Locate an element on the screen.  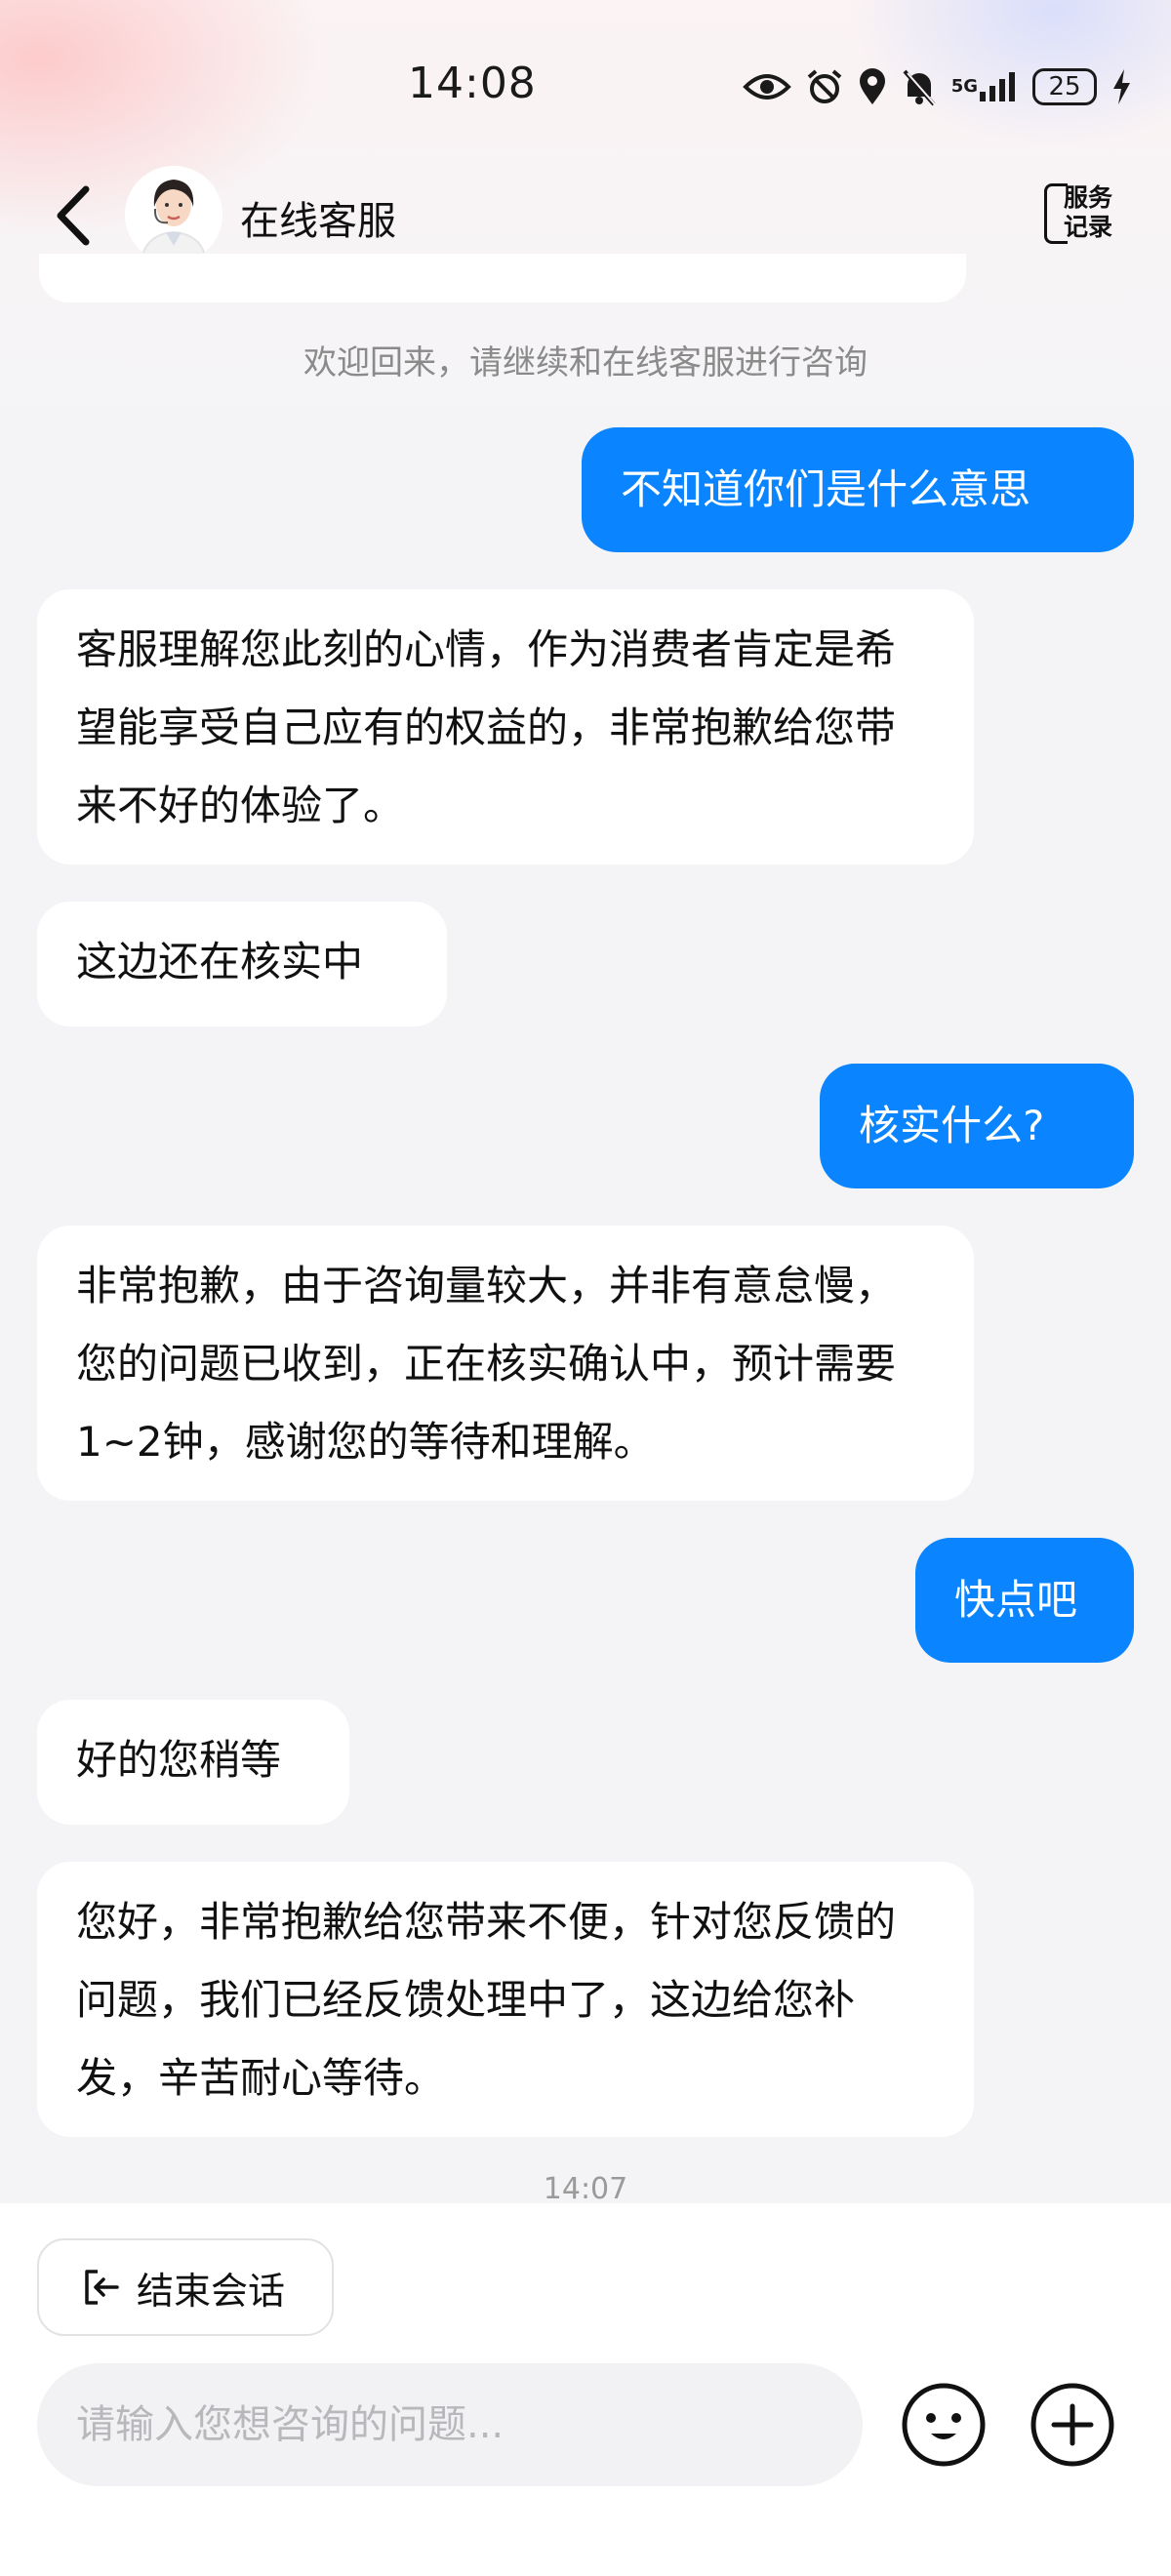
back-button is located at coordinates (76, 215).